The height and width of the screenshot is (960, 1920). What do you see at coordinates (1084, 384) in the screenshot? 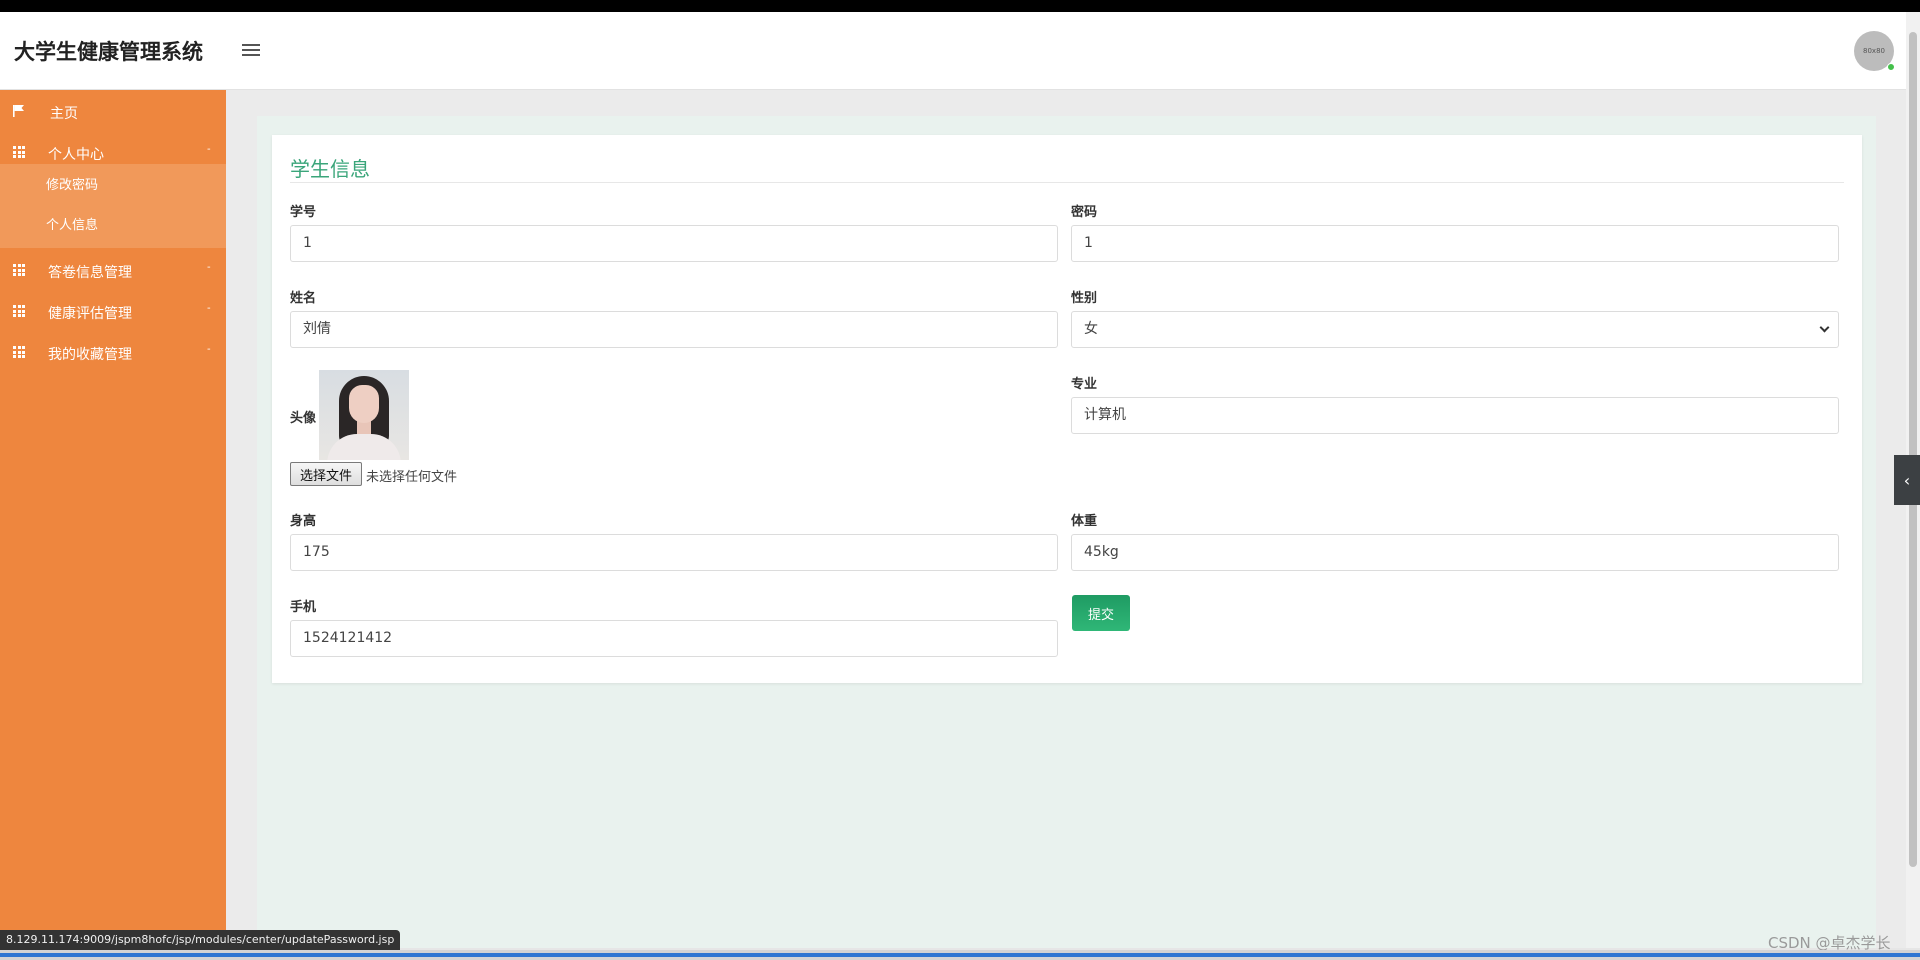
I see `major-label: 专业` at bounding box center [1084, 384].